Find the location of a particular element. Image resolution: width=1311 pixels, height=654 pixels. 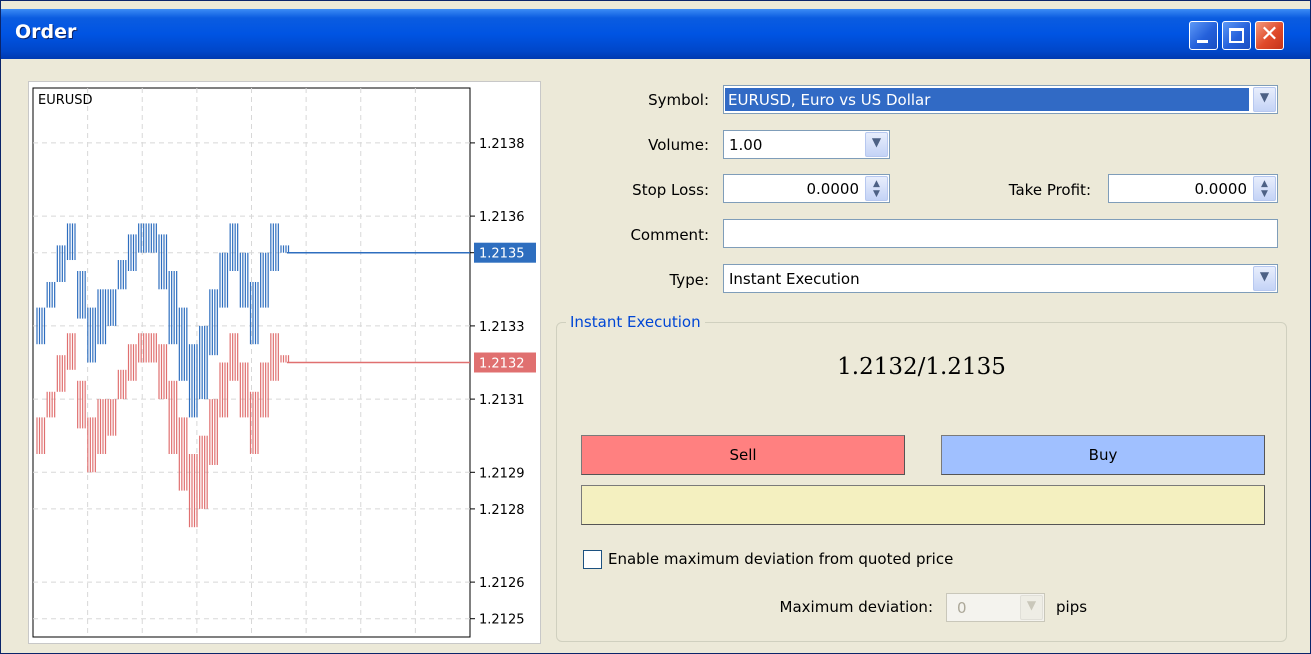

max-deviation-label: Maximum deviation: is located at coordinates (856, 607).